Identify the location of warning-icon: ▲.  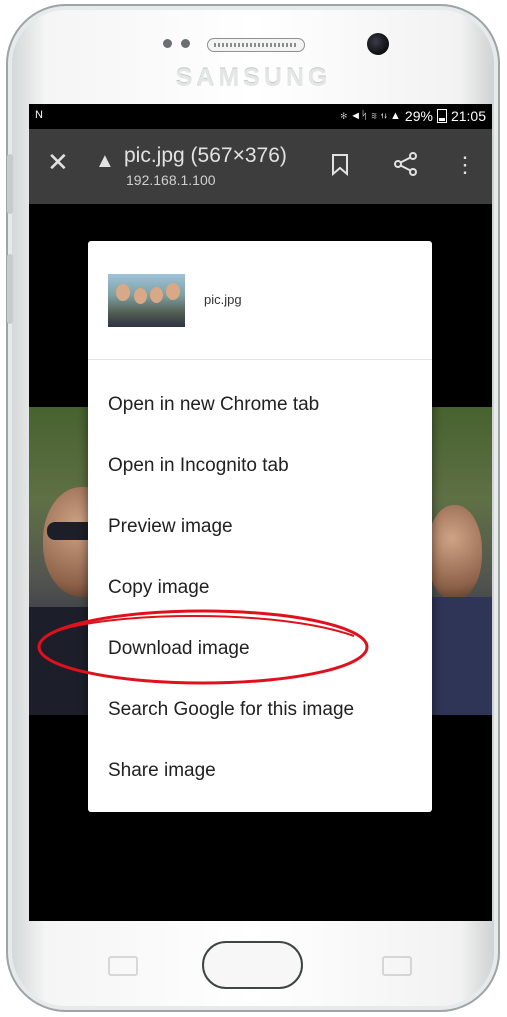
(105, 161).